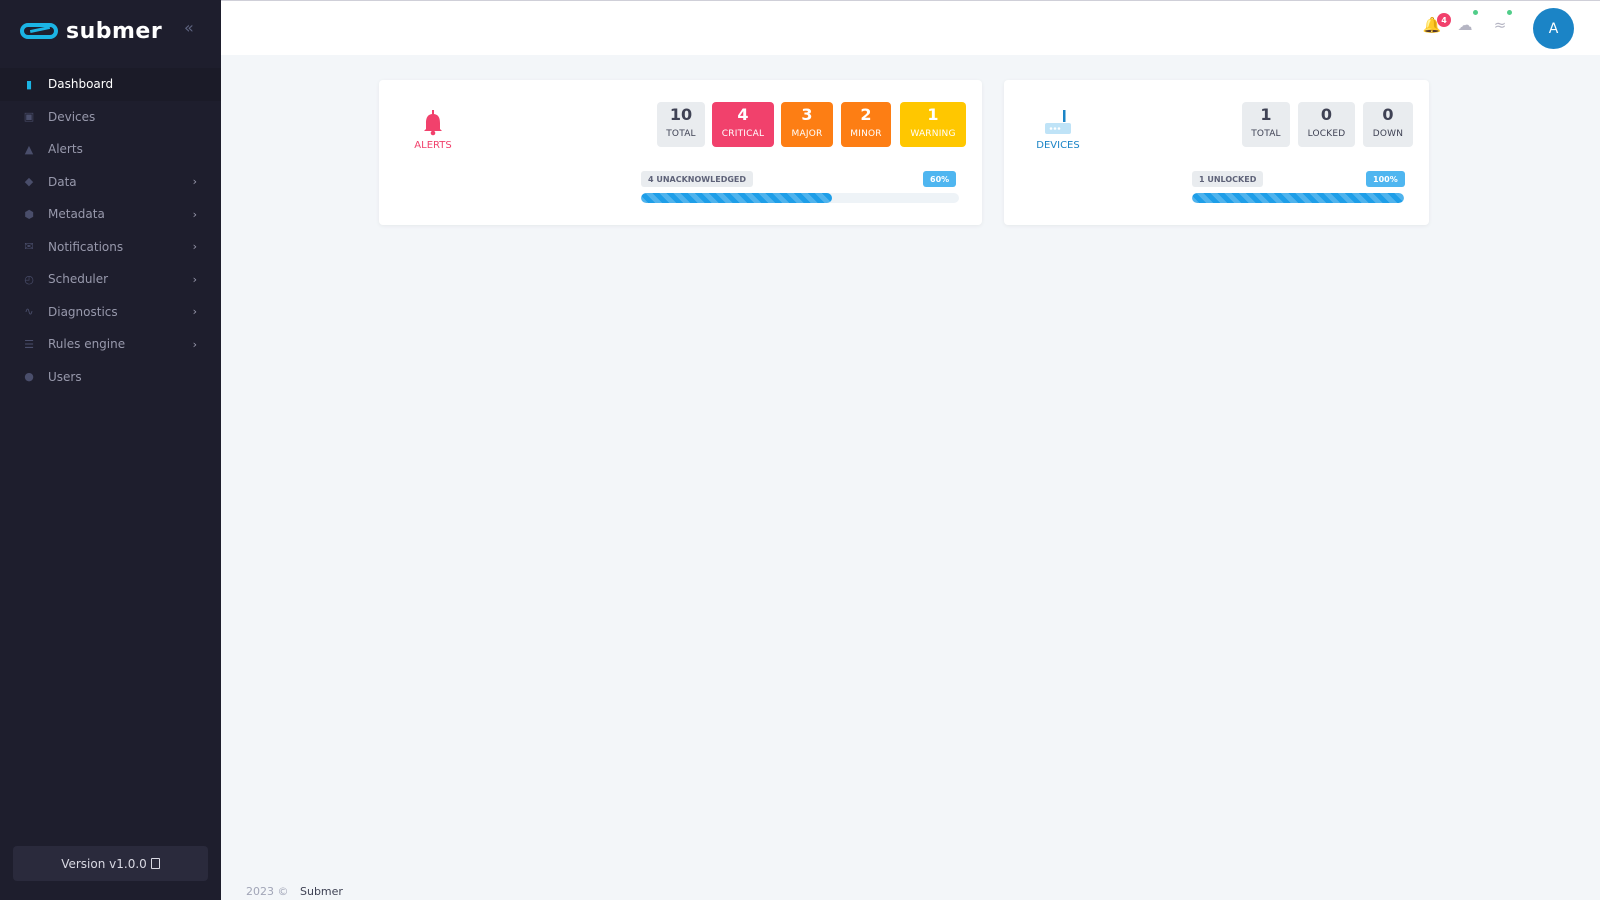  I want to click on stat-value: 4, so click(743, 114).